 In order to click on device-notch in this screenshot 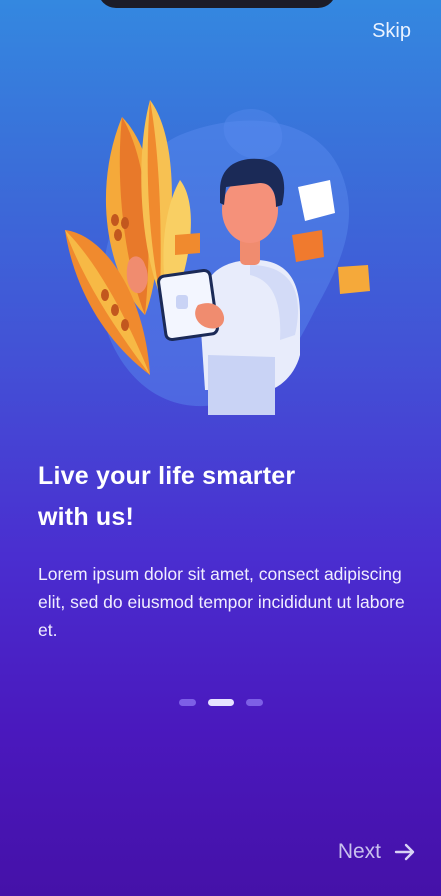, I will do `click(217, 4)`.